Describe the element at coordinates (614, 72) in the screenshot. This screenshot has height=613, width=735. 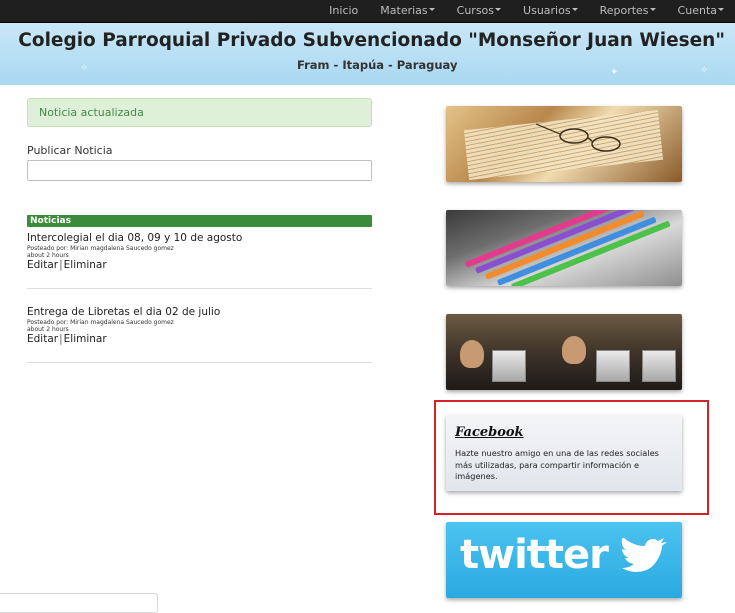
I see `sparkle-decoration: ✦` at that location.